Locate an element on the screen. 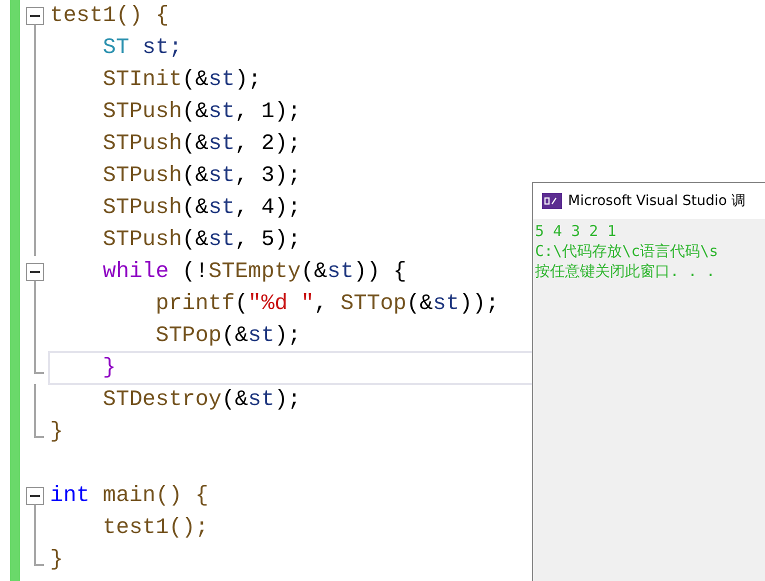  code-line: STPush(&st, 5); is located at coordinates (201, 240).